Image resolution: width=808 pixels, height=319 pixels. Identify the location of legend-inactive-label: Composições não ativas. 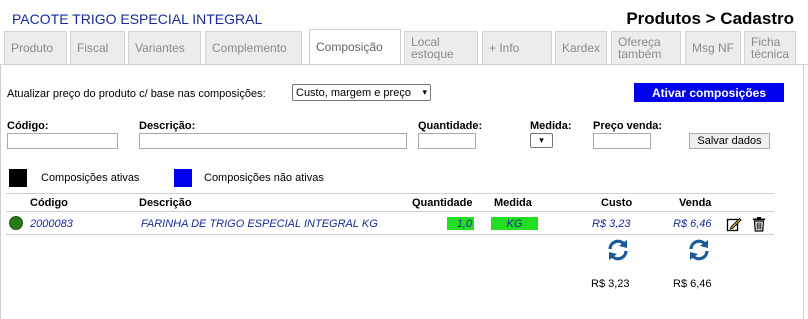
(264, 178).